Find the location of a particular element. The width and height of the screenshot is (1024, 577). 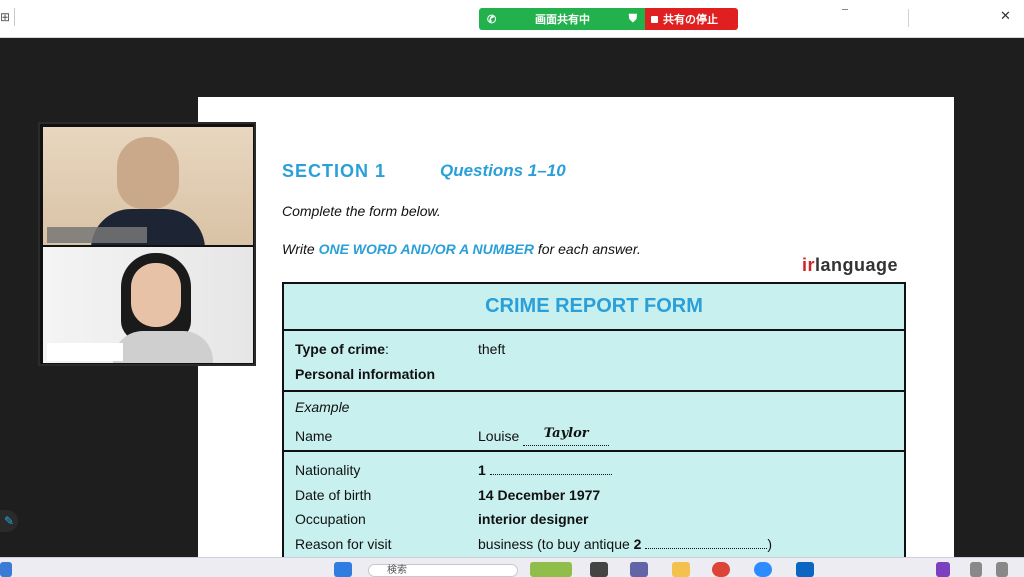

type-of-crime-label: Type of crime: is located at coordinates (342, 349).